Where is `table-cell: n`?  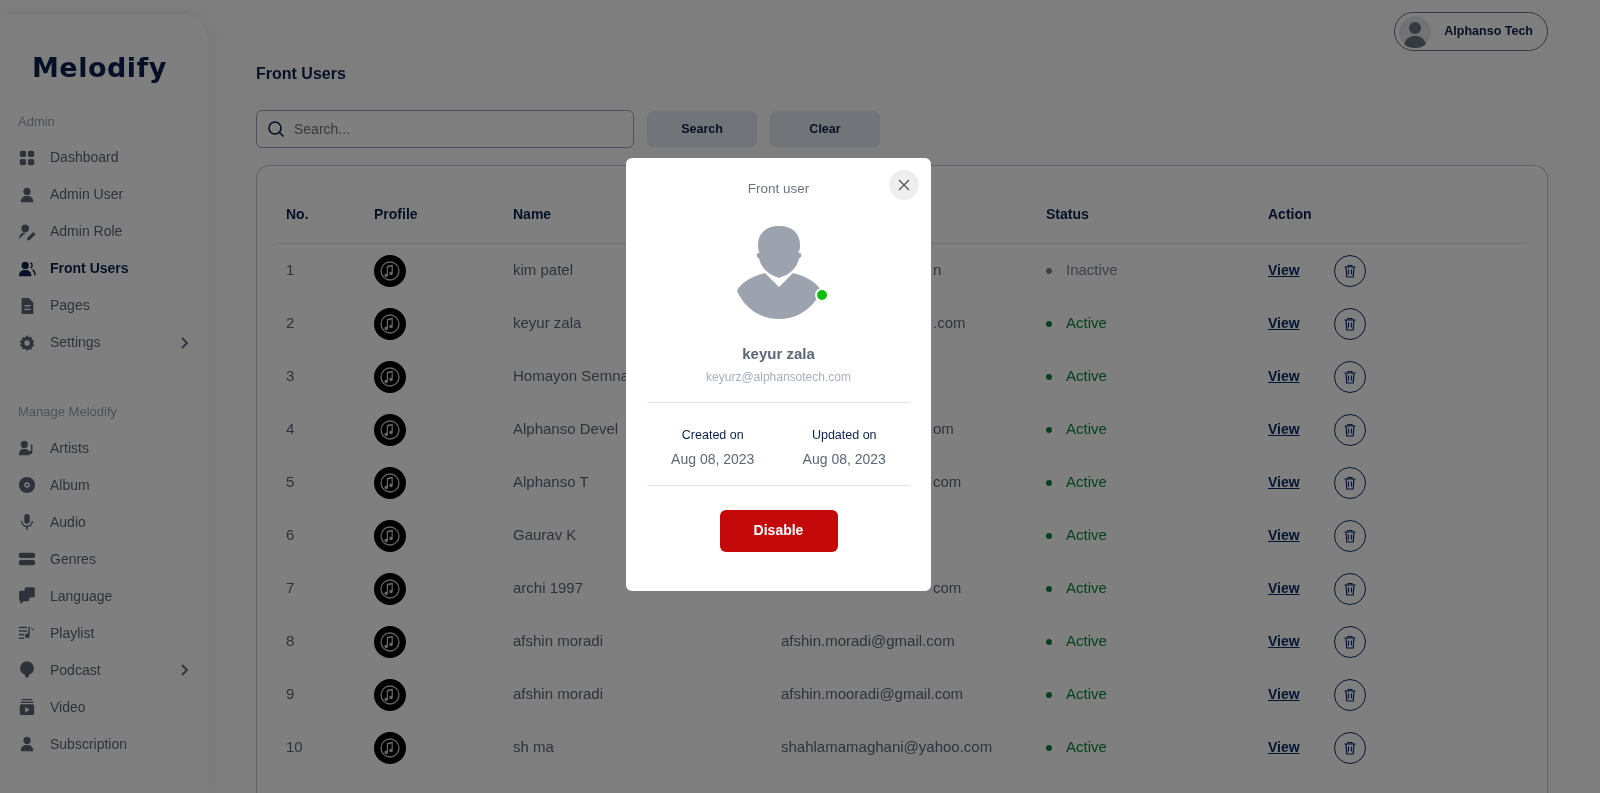
table-cell: n is located at coordinates (937, 270).